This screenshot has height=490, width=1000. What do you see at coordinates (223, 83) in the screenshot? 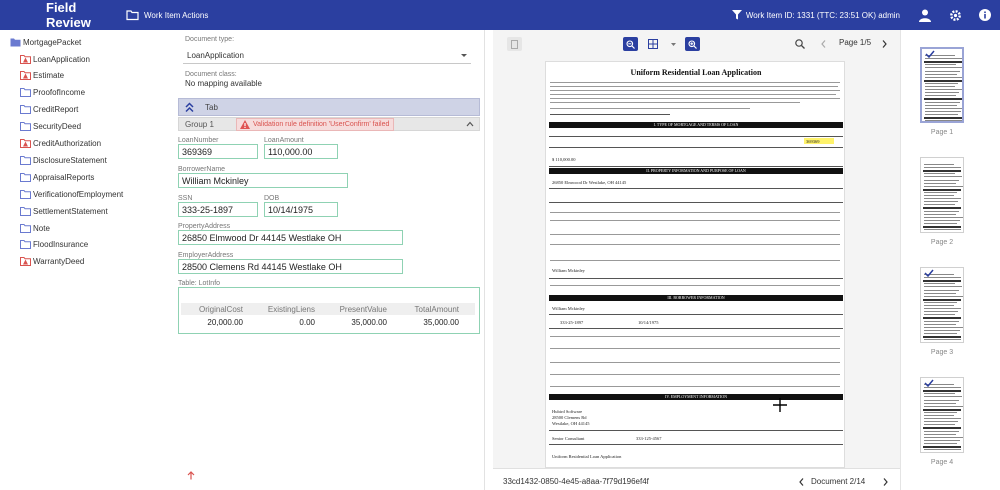
I see `document-class-value: No mapping available` at bounding box center [223, 83].